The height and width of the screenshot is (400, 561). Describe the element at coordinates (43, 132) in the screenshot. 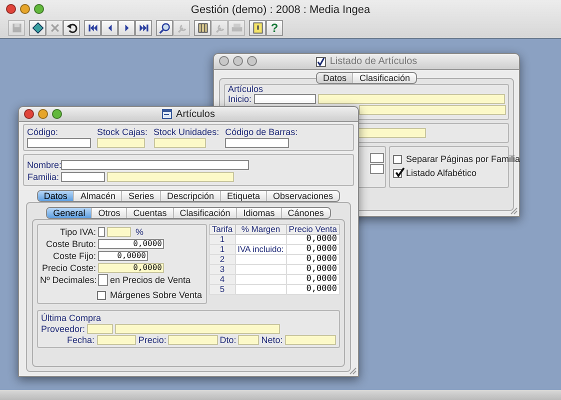

I see `field-label: Código:` at that location.